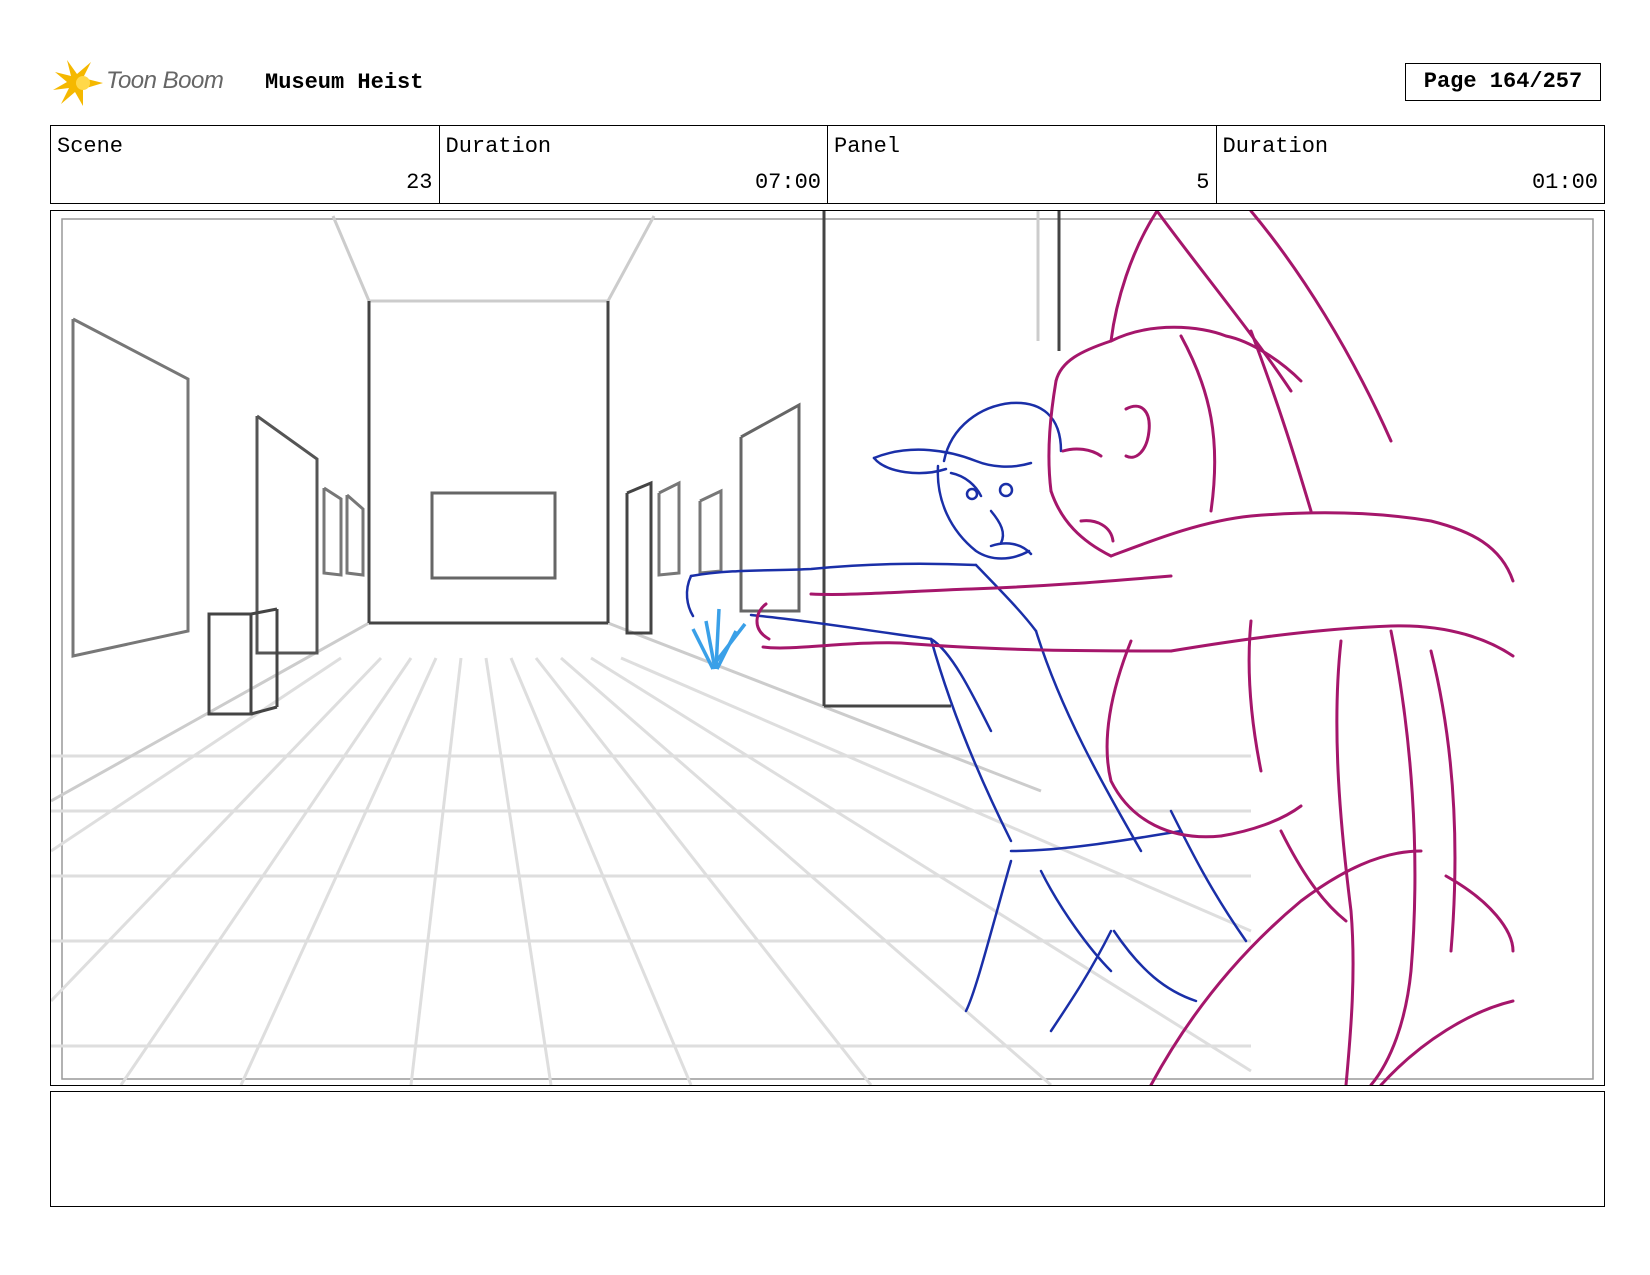  I want to click on panel-duration-value: 01:00, so click(1564, 182).